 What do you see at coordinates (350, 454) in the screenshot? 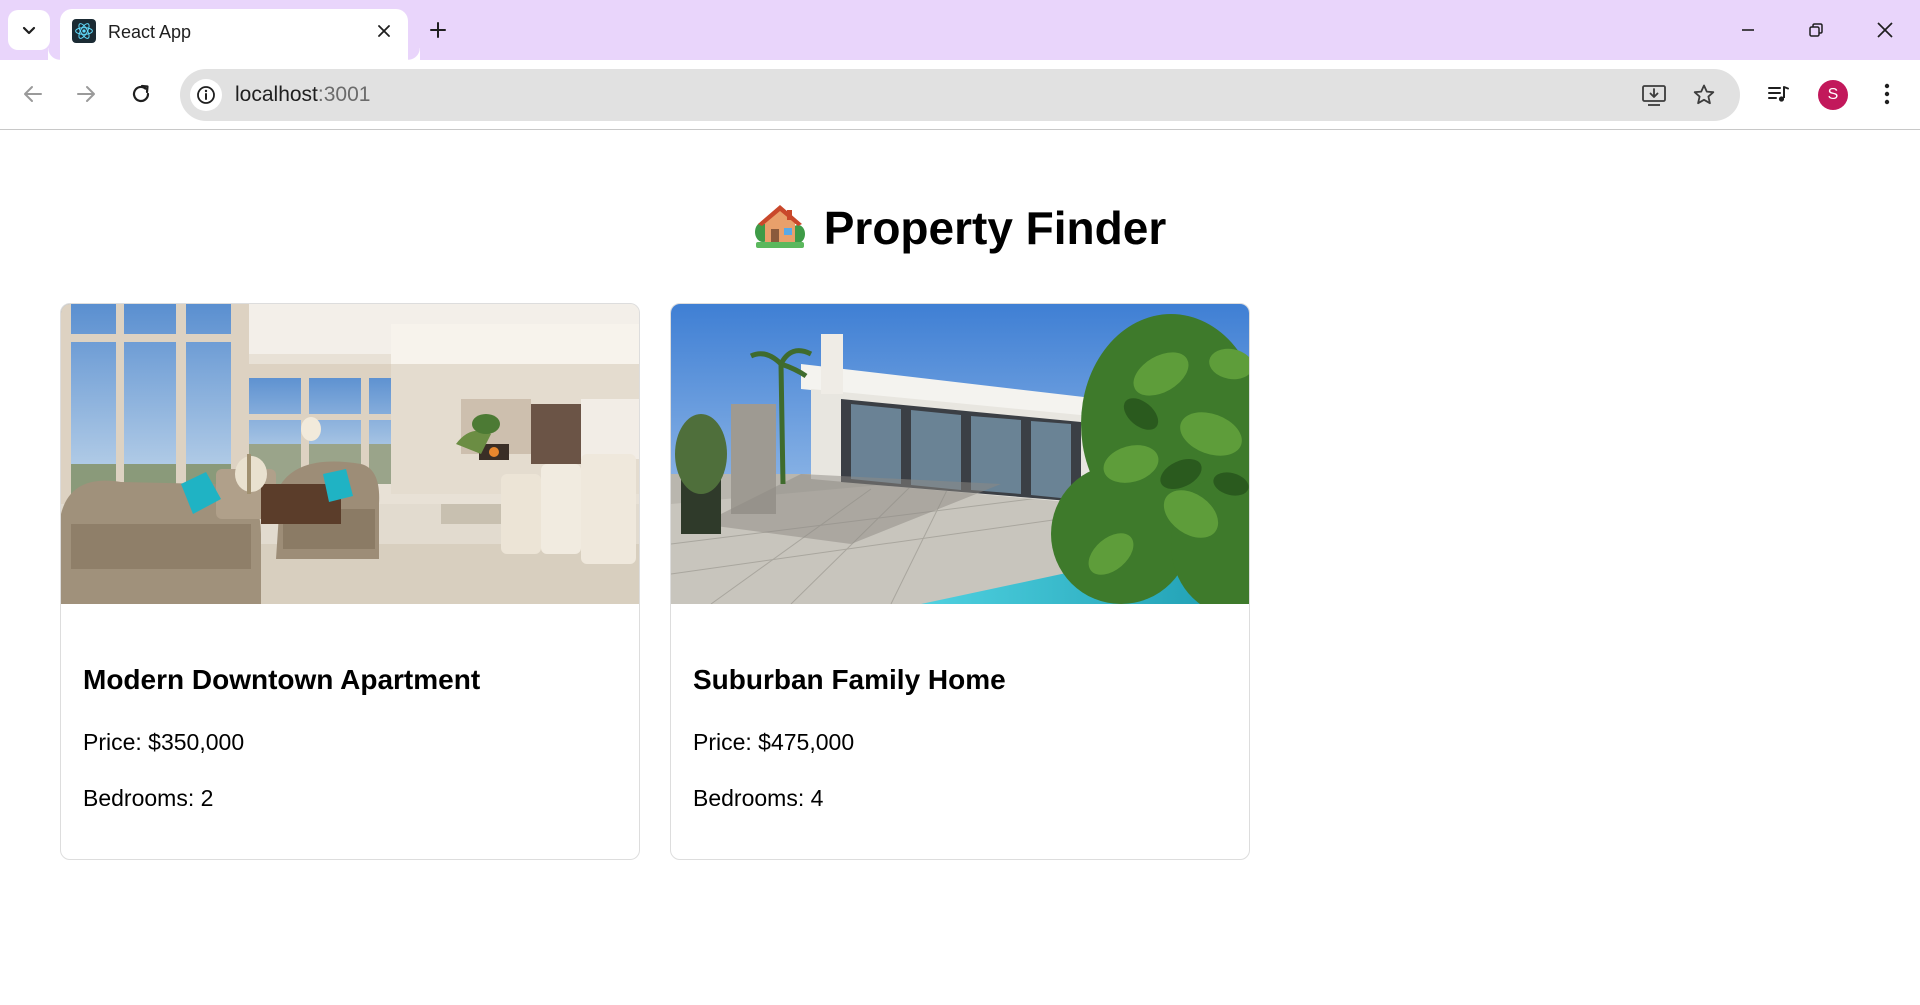
I see `property-image-living-room` at bounding box center [350, 454].